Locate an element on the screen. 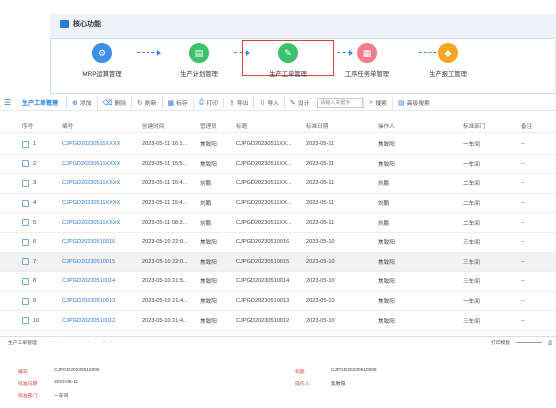  import-button: ⇩ 导入 is located at coordinates (268, 102).